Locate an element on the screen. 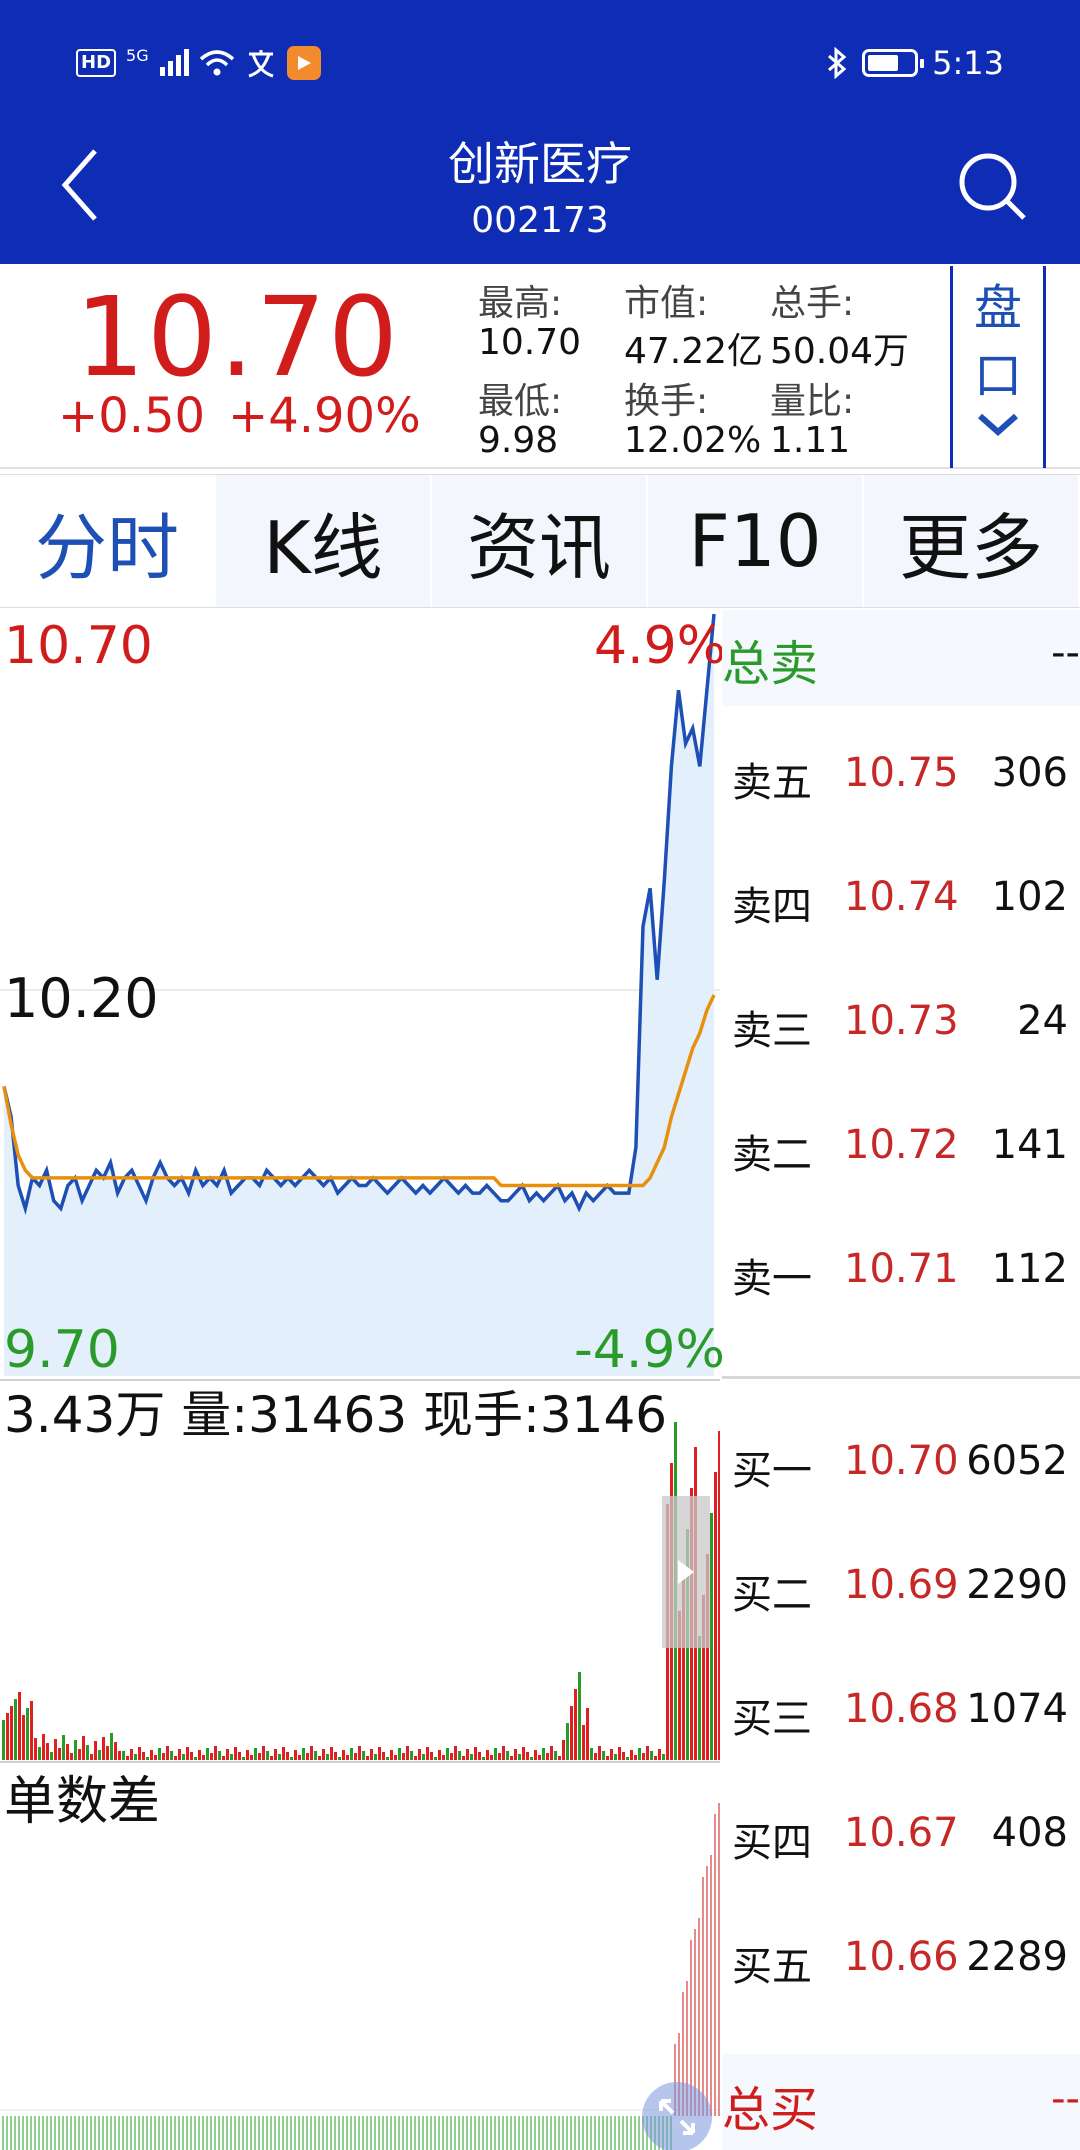 Image resolution: width=1080 pixels, height=2150 pixels. bid-price: 10.67 is located at coordinates (901, 1833).